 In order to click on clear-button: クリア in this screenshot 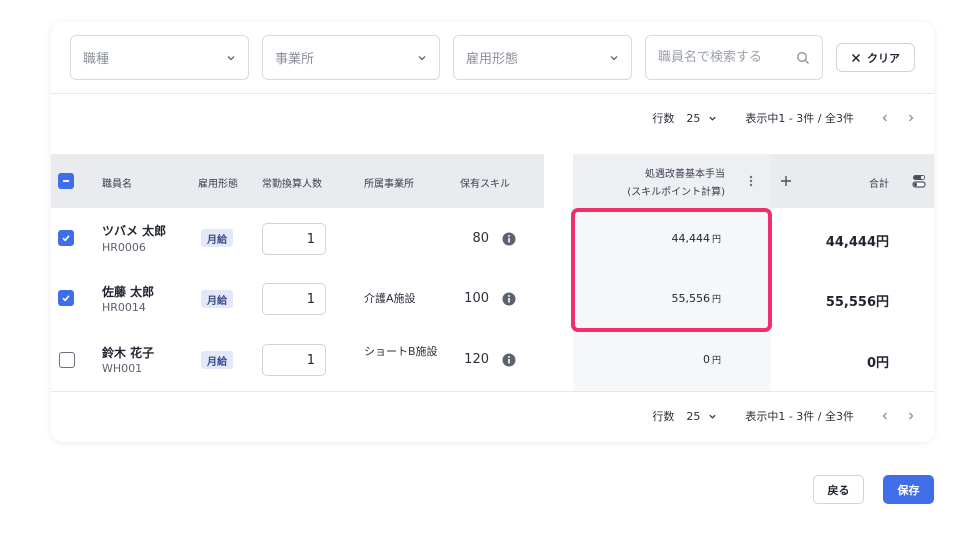, I will do `click(875, 57)`.